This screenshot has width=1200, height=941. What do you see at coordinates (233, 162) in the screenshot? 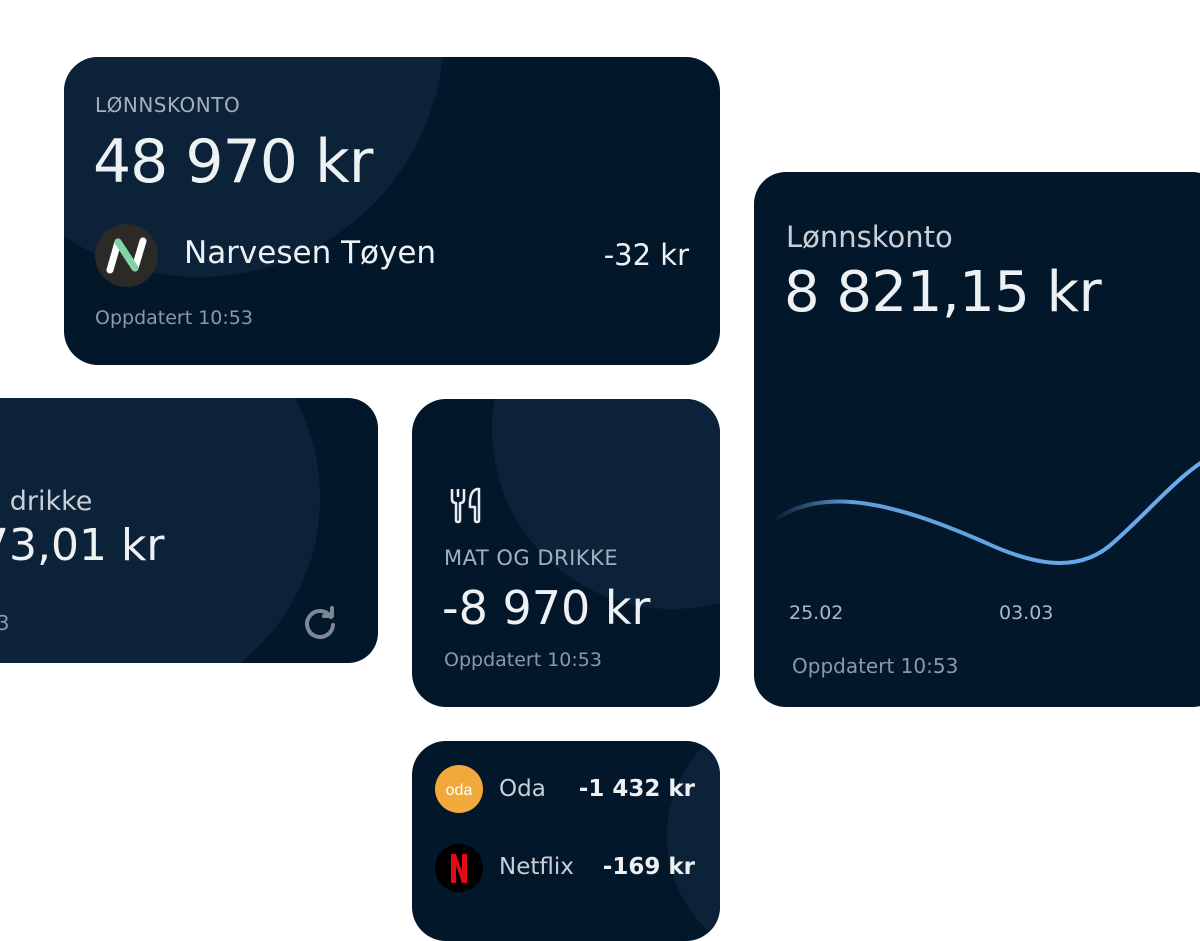
I see `account-balance: 48 970 kr` at bounding box center [233, 162].